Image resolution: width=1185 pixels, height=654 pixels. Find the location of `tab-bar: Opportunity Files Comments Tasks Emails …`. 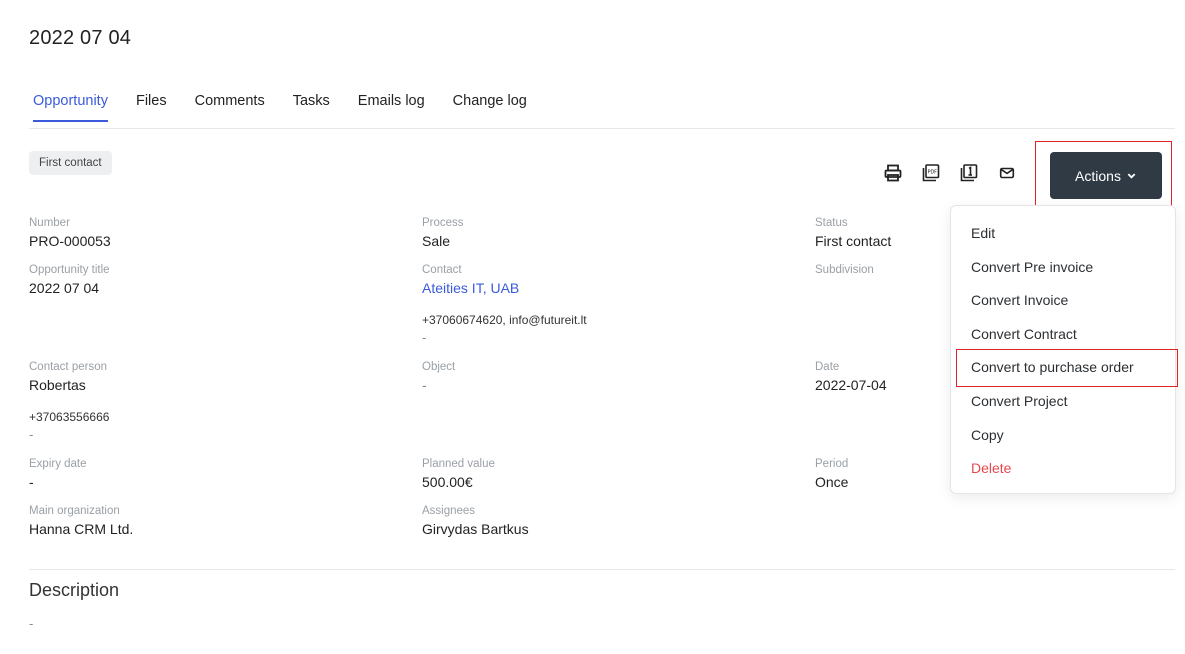

tab-bar: Opportunity Files Comments Tasks Emails … is located at coordinates (280, 107).